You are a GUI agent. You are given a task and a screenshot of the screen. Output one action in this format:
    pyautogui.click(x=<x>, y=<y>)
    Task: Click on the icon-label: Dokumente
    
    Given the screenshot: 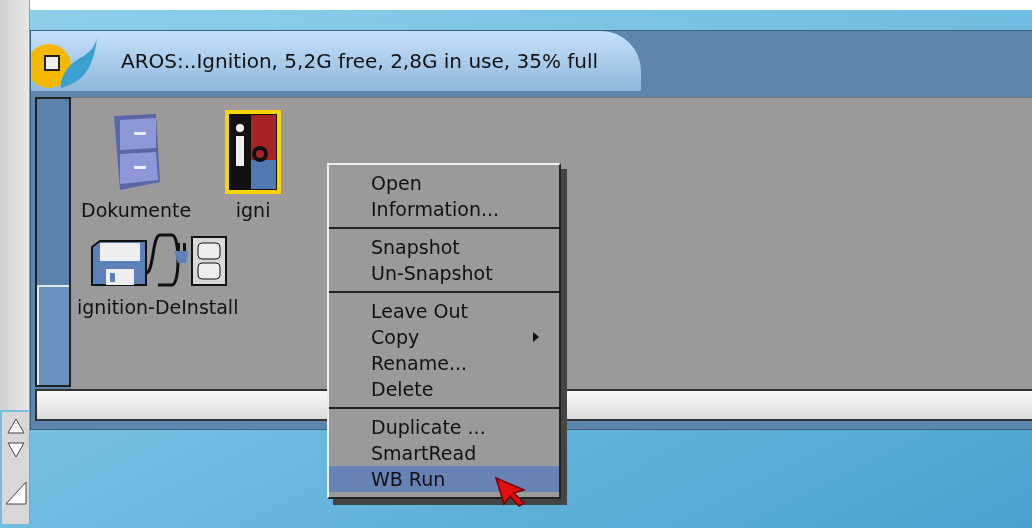 What is the action you would take?
    pyautogui.click(x=136, y=210)
    